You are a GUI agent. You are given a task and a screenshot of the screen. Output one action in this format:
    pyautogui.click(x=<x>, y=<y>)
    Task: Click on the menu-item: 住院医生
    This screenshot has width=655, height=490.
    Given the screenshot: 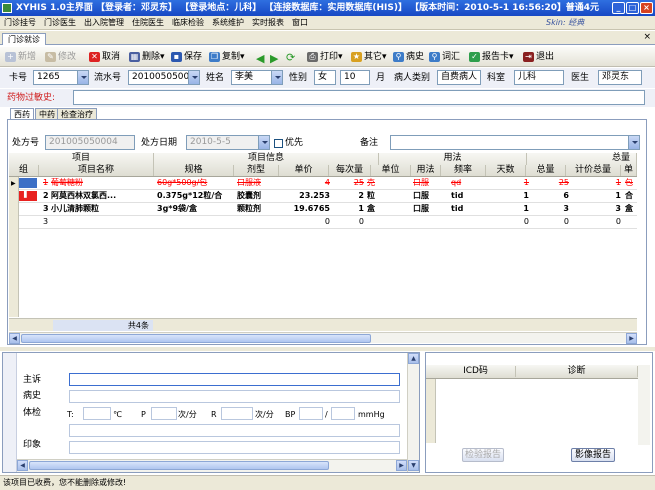 What is the action you would take?
    pyautogui.click(x=148, y=23)
    